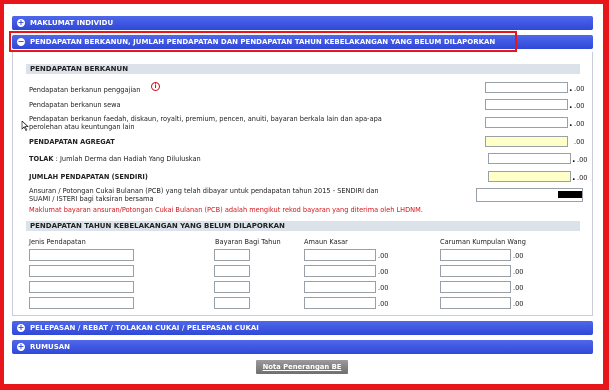  I want to click on label-sewa: Pendapatan berkanun sewa, so click(75, 105).